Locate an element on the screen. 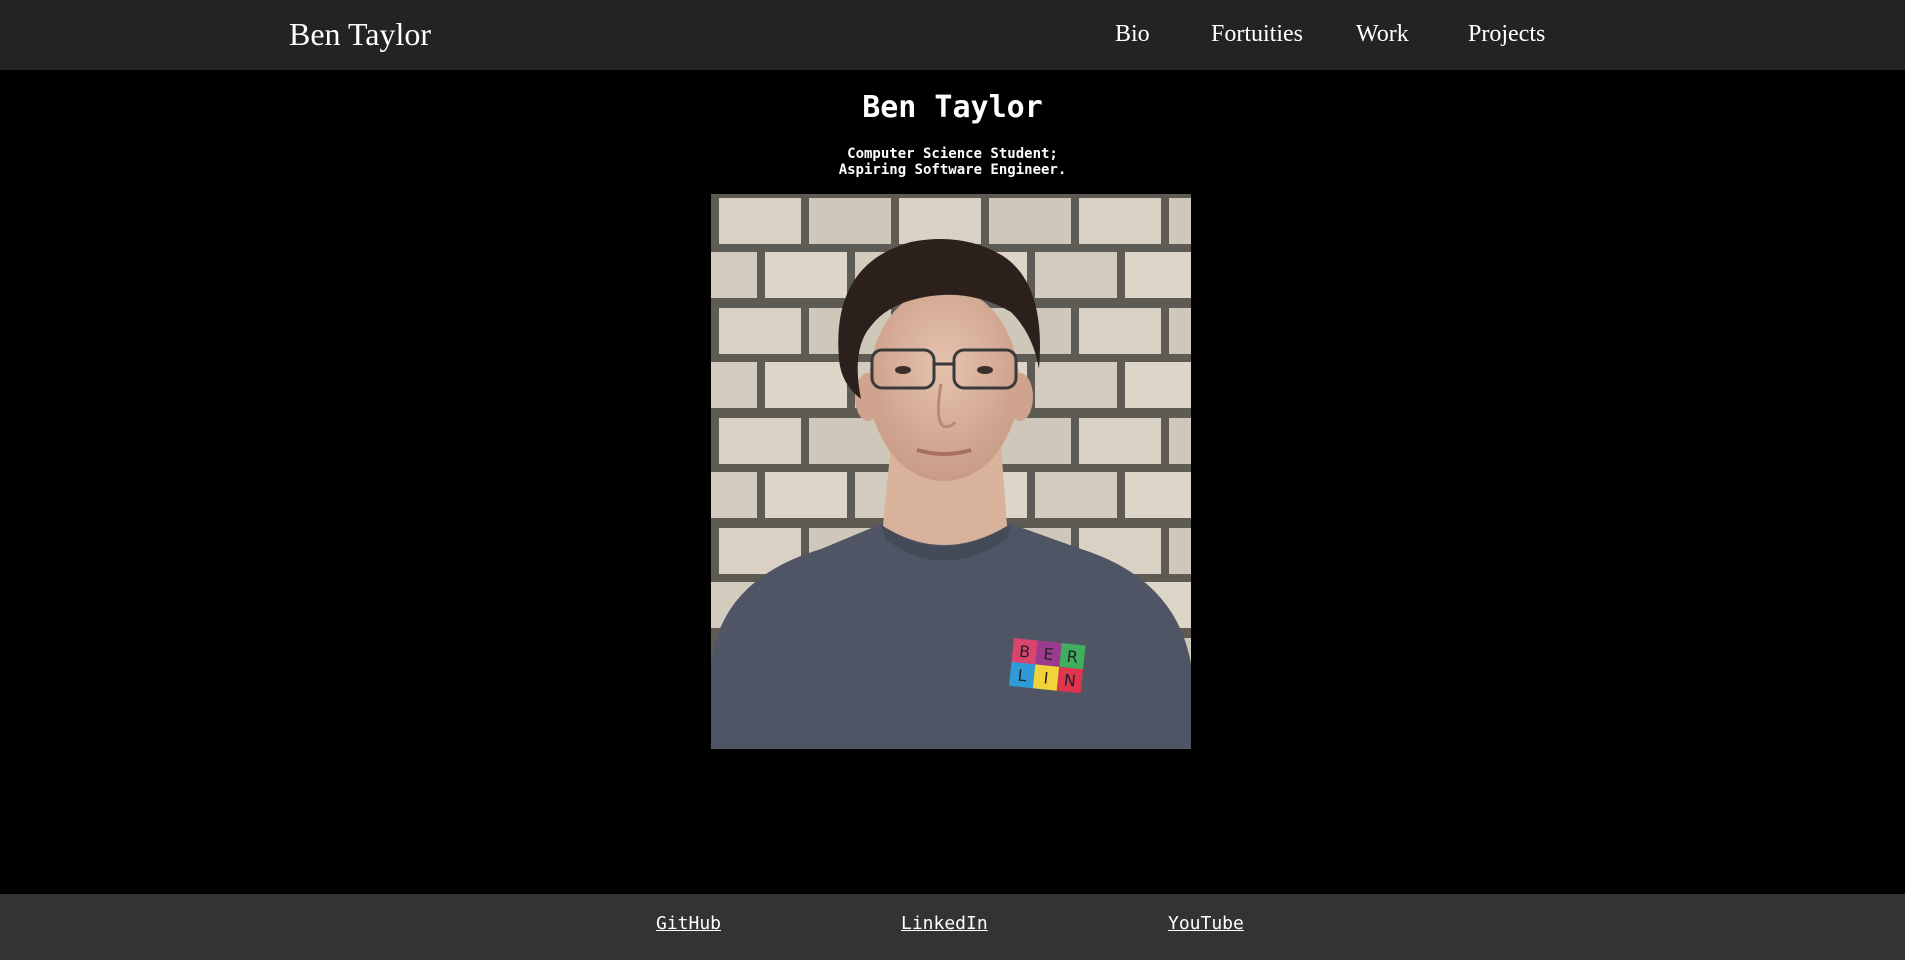 The width and height of the screenshot is (1905, 960). footer-link-github: GitHub is located at coordinates (688, 924).